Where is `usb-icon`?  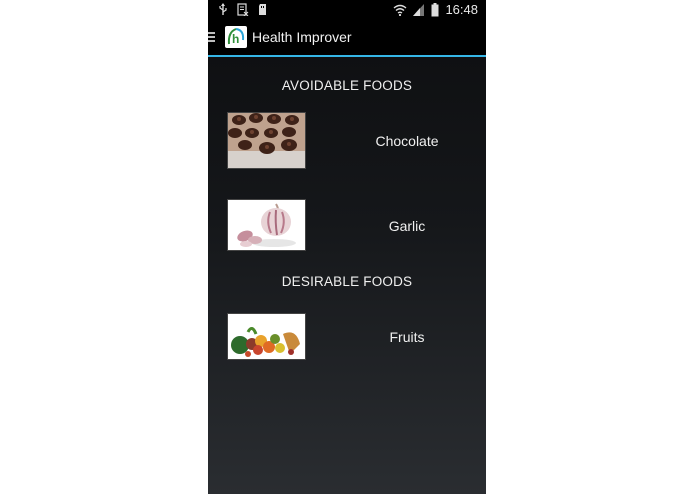
usb-icon is located at coordinates (223, 9).